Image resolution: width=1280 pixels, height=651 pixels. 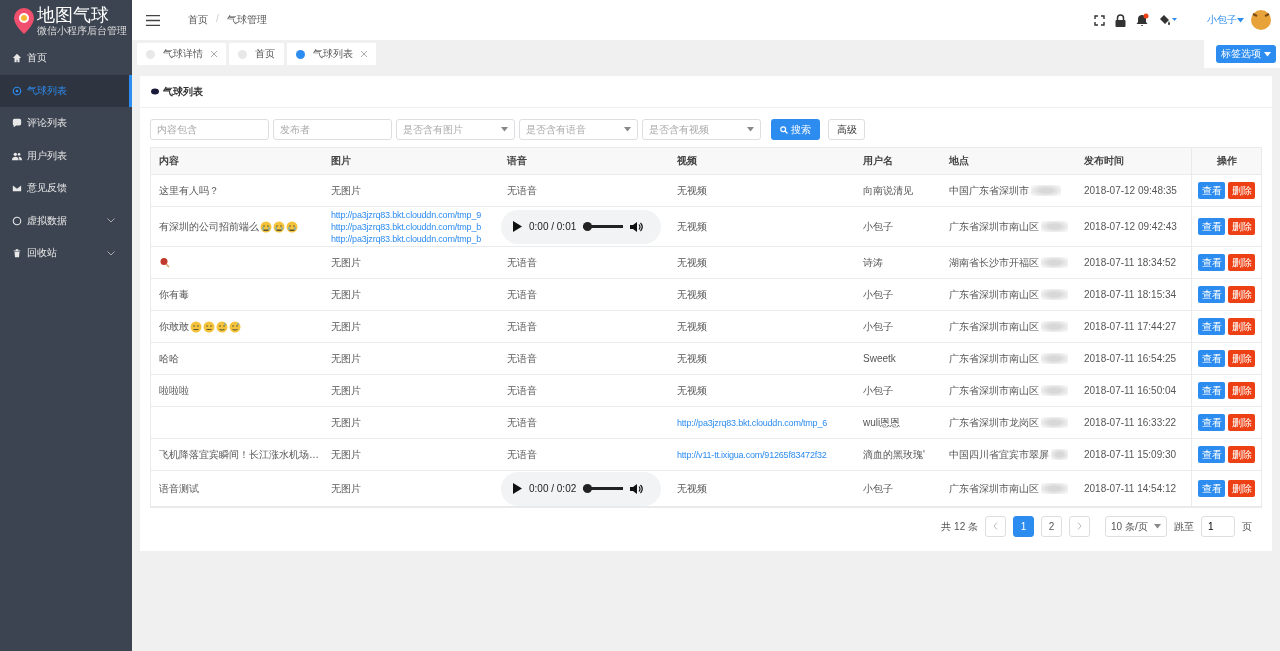 What do you see at coordinates (66, 220) in the screenshot?
I see `sidebar-item: 虚拟数据` at bounding box center [66, 220].